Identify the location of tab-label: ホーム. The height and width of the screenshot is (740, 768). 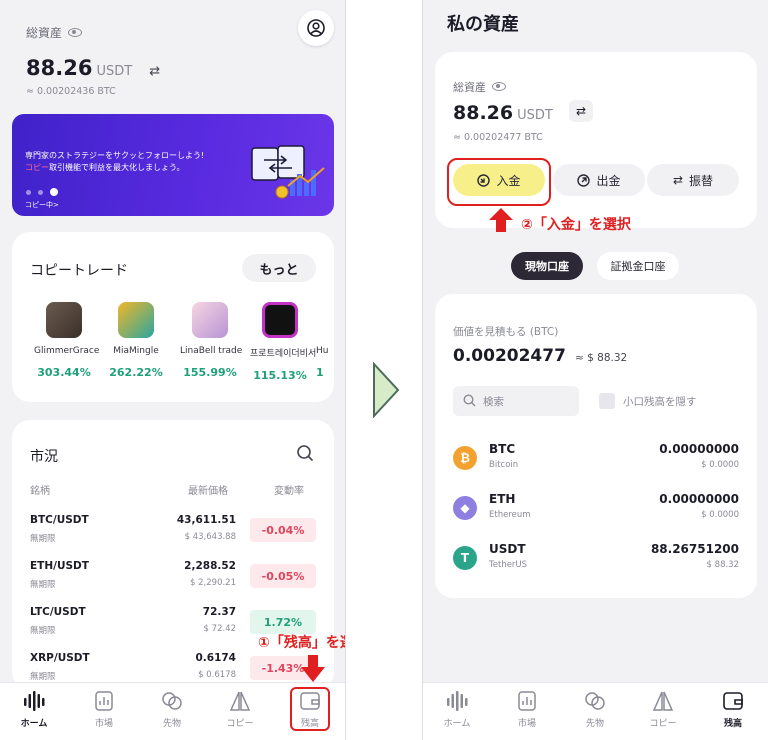
(34, 724).